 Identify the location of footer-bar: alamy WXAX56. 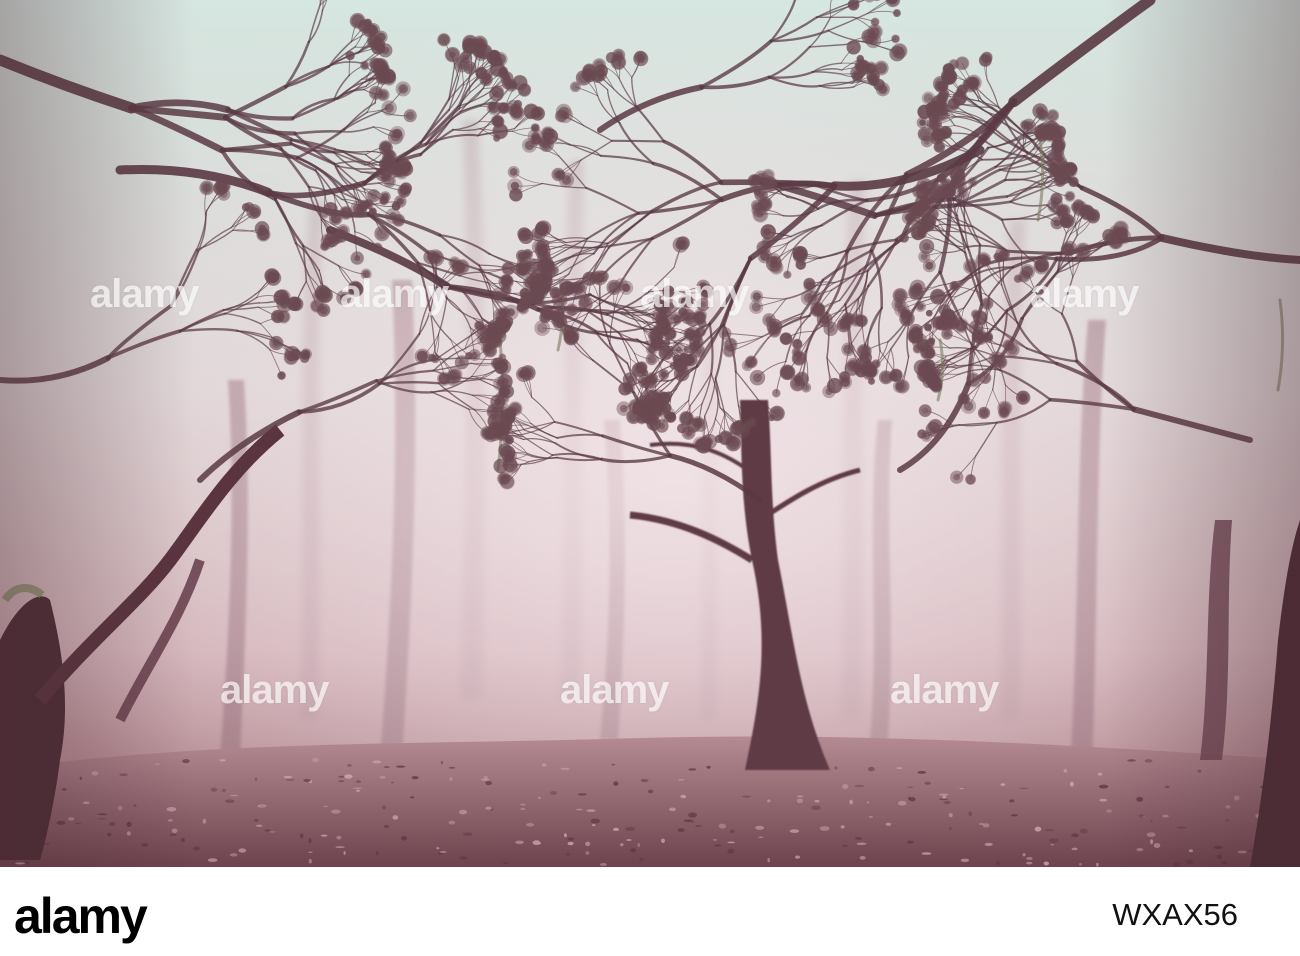
(650, 911).